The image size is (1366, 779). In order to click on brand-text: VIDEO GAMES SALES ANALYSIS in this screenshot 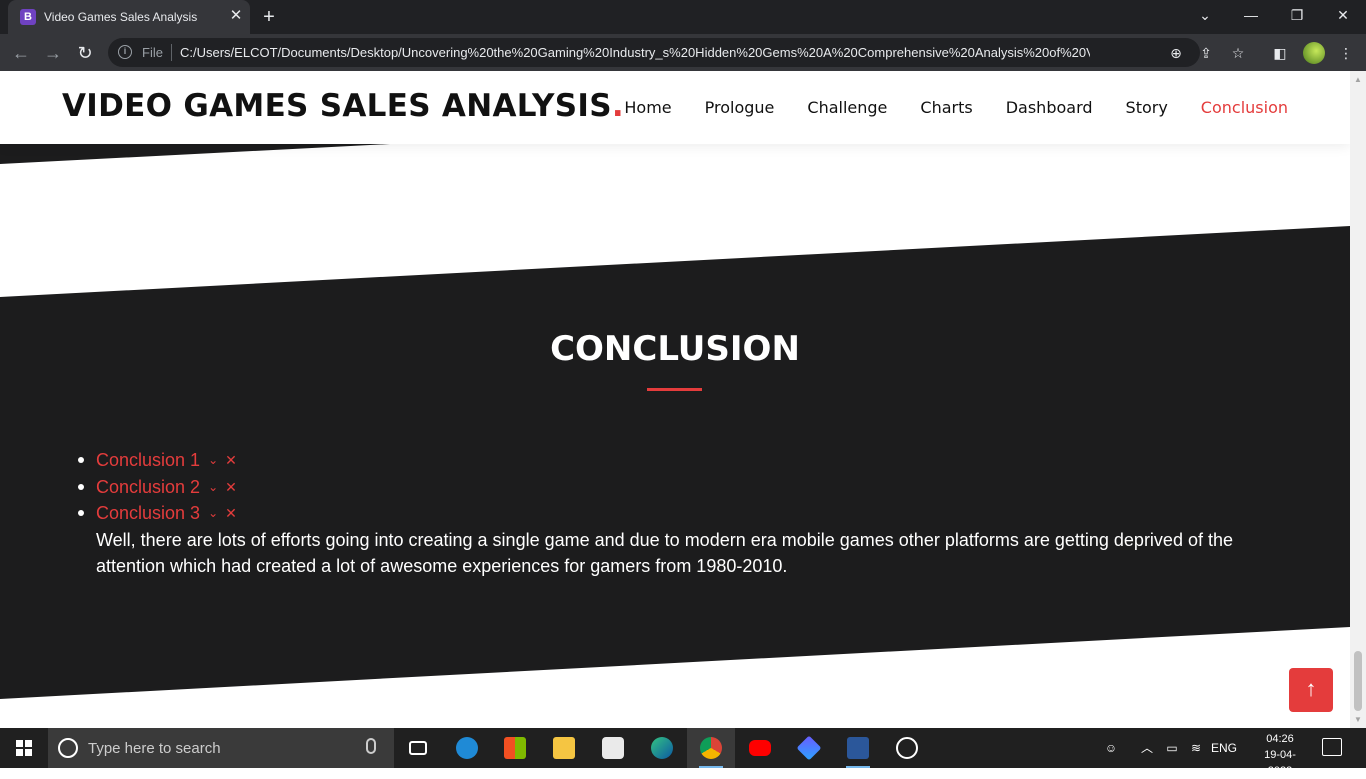, I will do `click(337, 106)`.